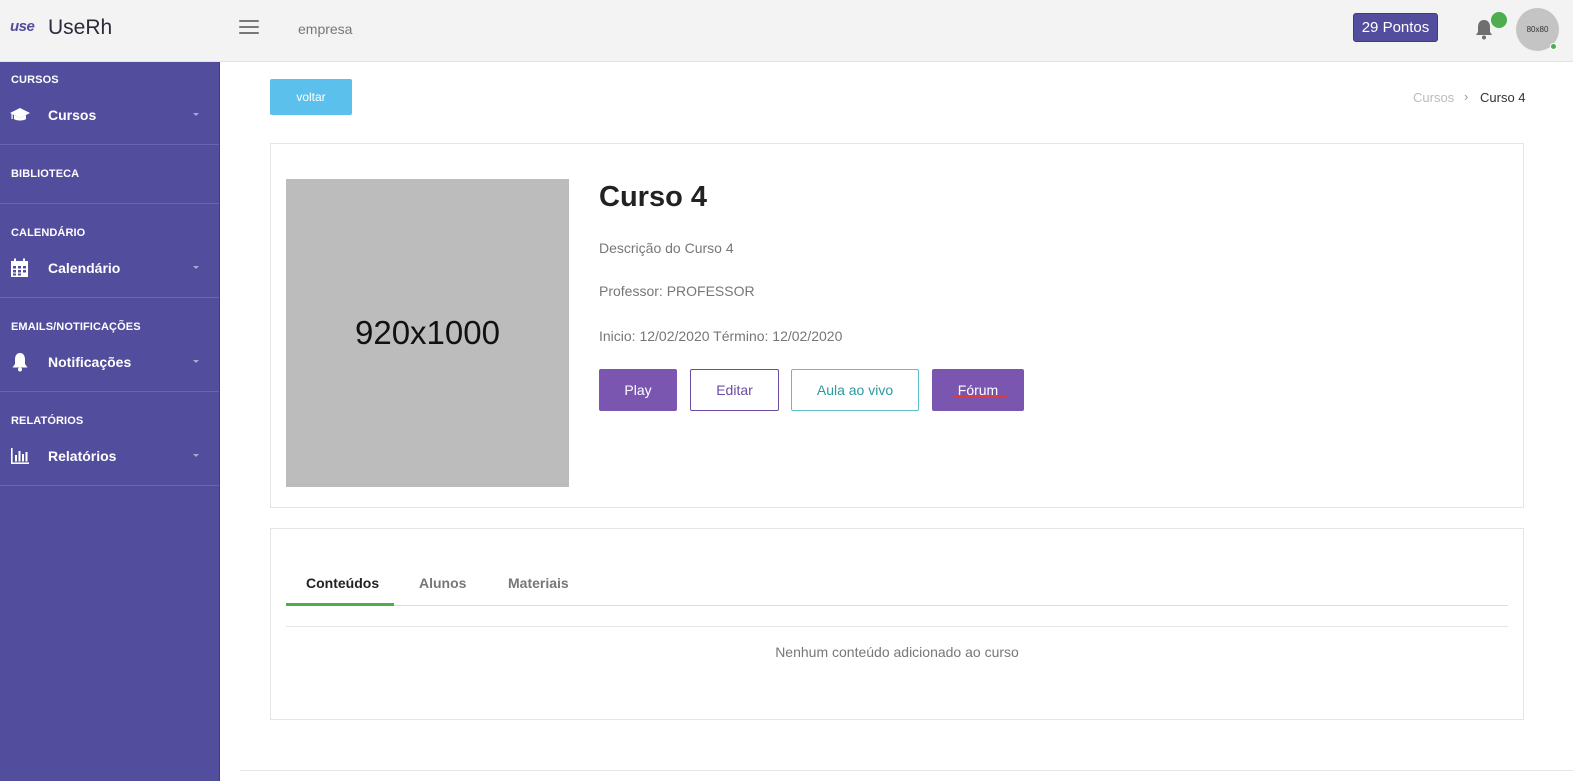 This screenshot has width=1573, height=781. I want to click on bar-chart-icon, so click(20, 456).